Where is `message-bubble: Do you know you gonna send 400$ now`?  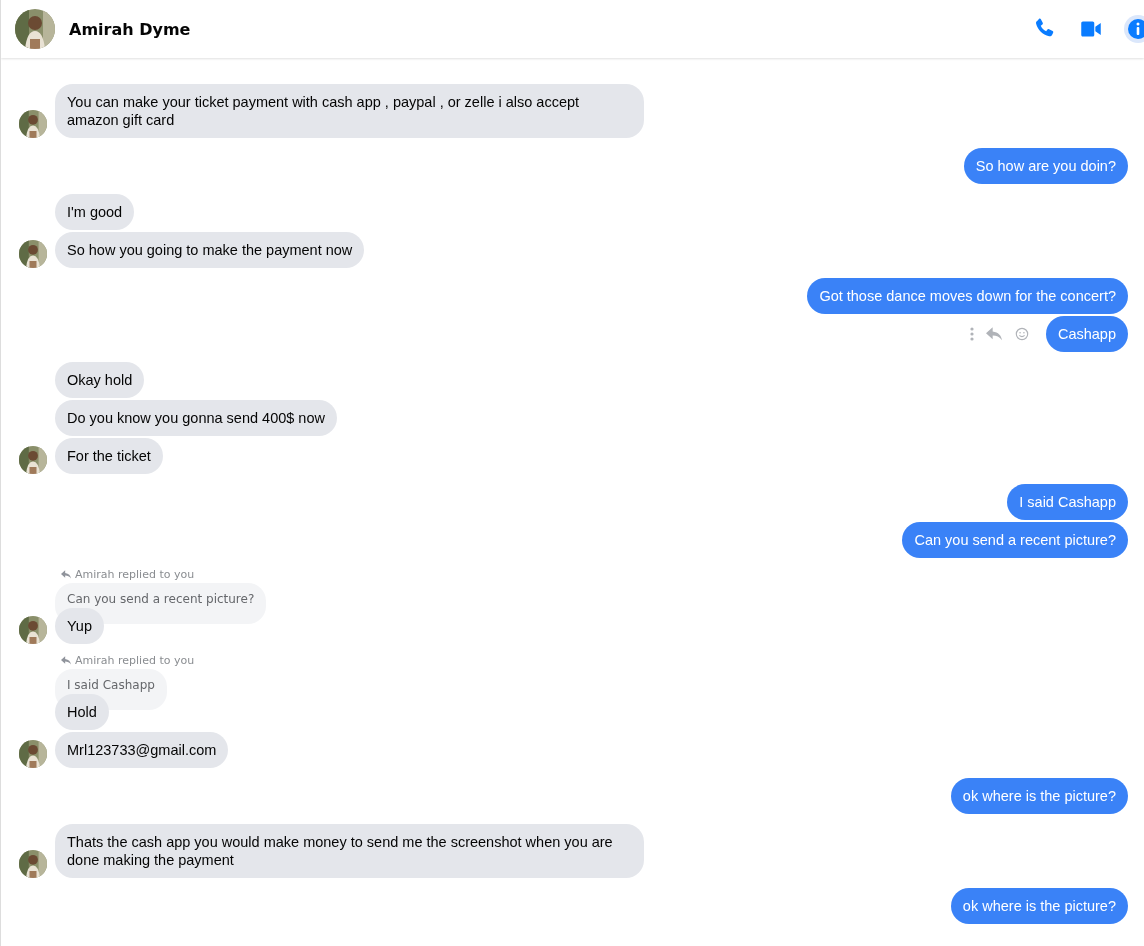
message-bubble: Do you know you gonna send 400$ now is located at coordinates (196, 418).